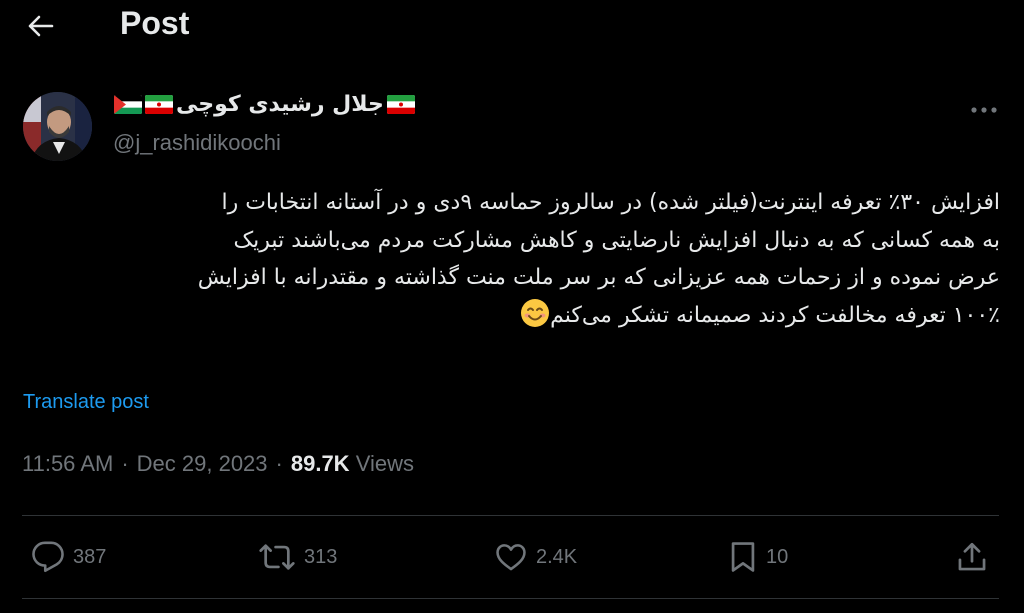 Image resolution: width=1024 pixels, height=613 pixels. Describe the element at coordinates (297, 557) in the screenshot. I see `repost-button: 313` at that location.